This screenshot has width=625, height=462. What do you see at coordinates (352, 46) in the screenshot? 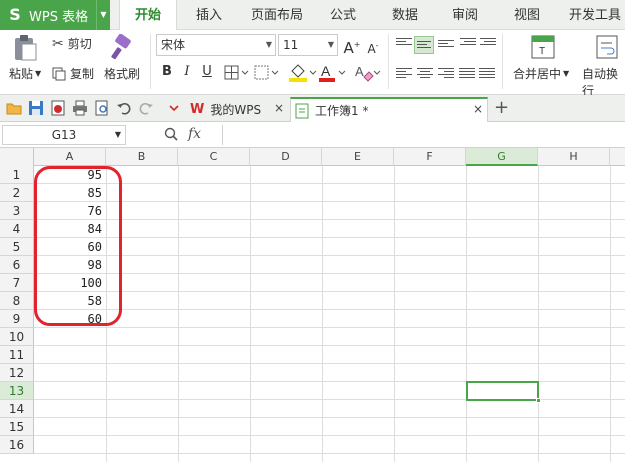
I see `increase-font-size-icon: A+` at bounding box center [352, 46].